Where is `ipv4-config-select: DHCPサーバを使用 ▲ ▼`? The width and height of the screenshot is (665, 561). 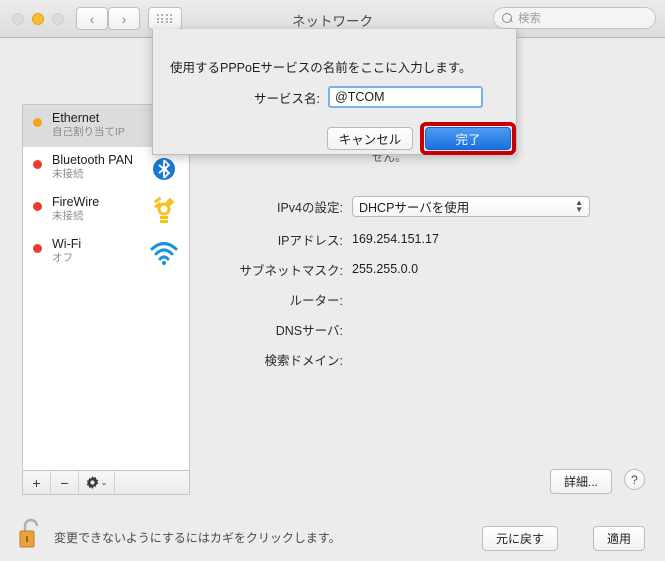
ipv4-config-select: DHCPサーバを使用 ▲ ▼ is located at coordinates (471, 206).